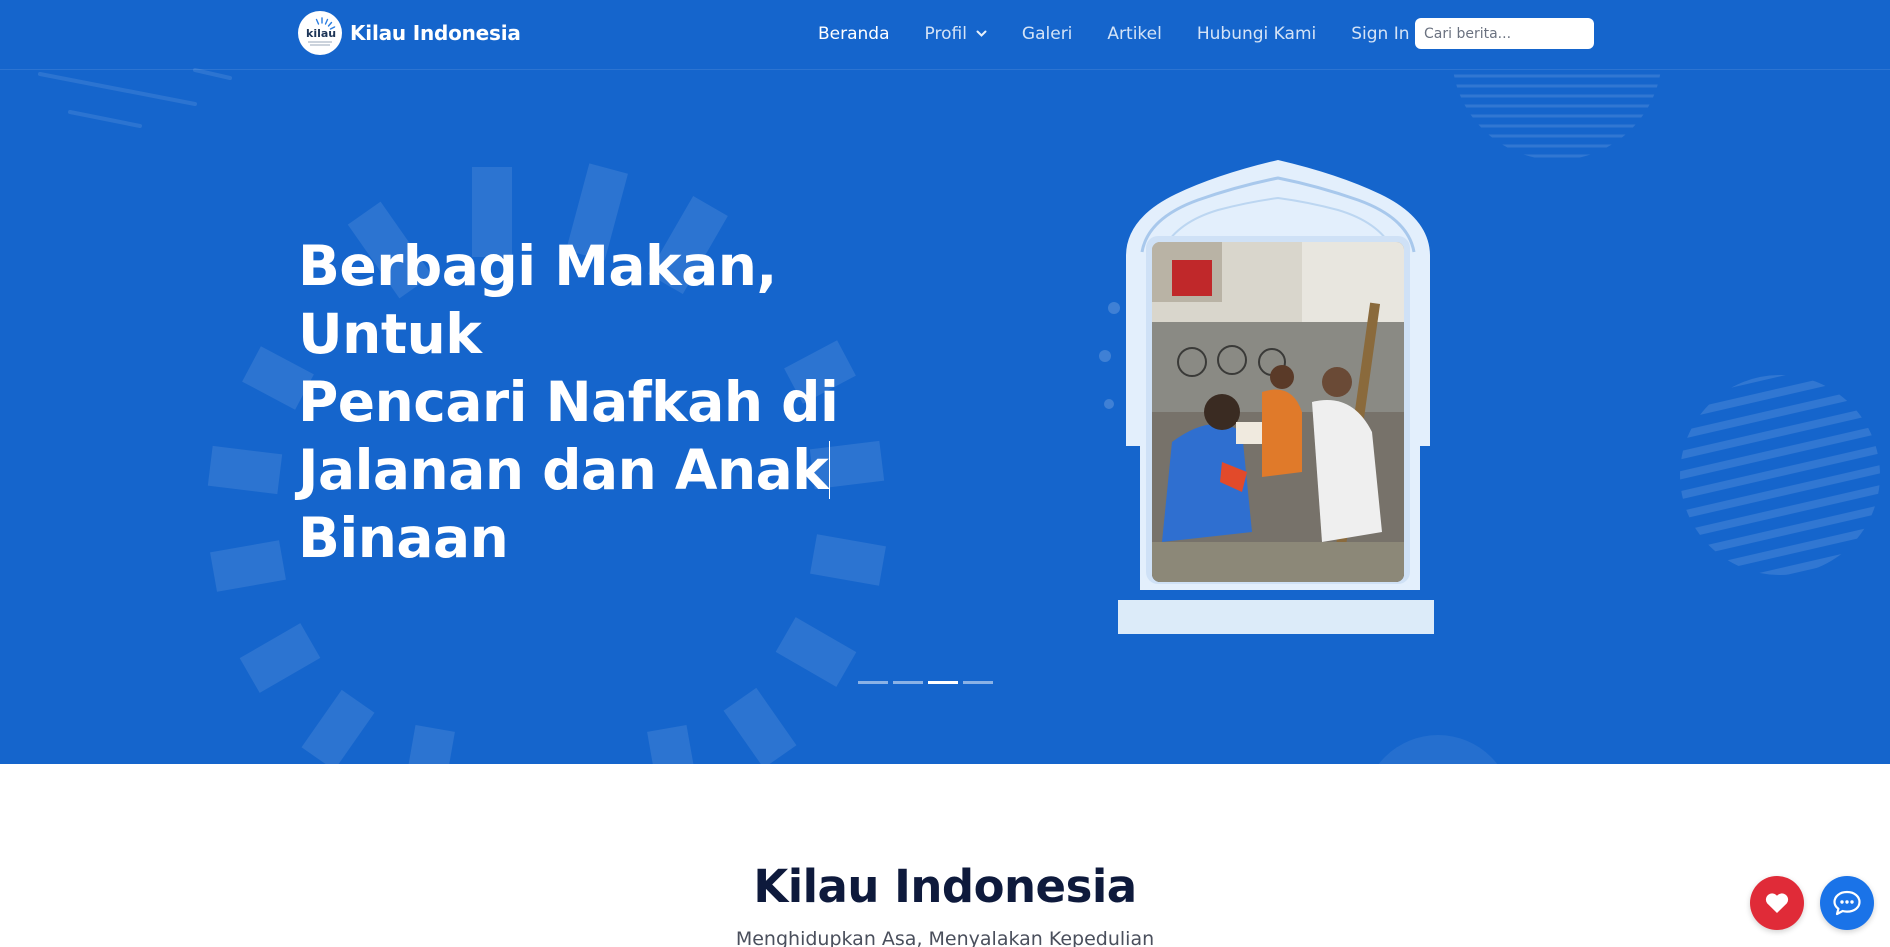 Image resolution: width=1890 pixels, height=947 pixels. I want to click on search-input, so click(1504, 33).